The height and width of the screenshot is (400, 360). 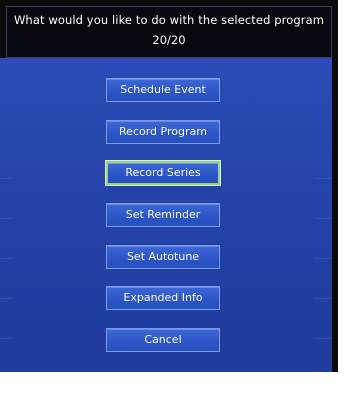 I want to click on set-reminder-button: Set Reminder, so click(x=163, y=215).